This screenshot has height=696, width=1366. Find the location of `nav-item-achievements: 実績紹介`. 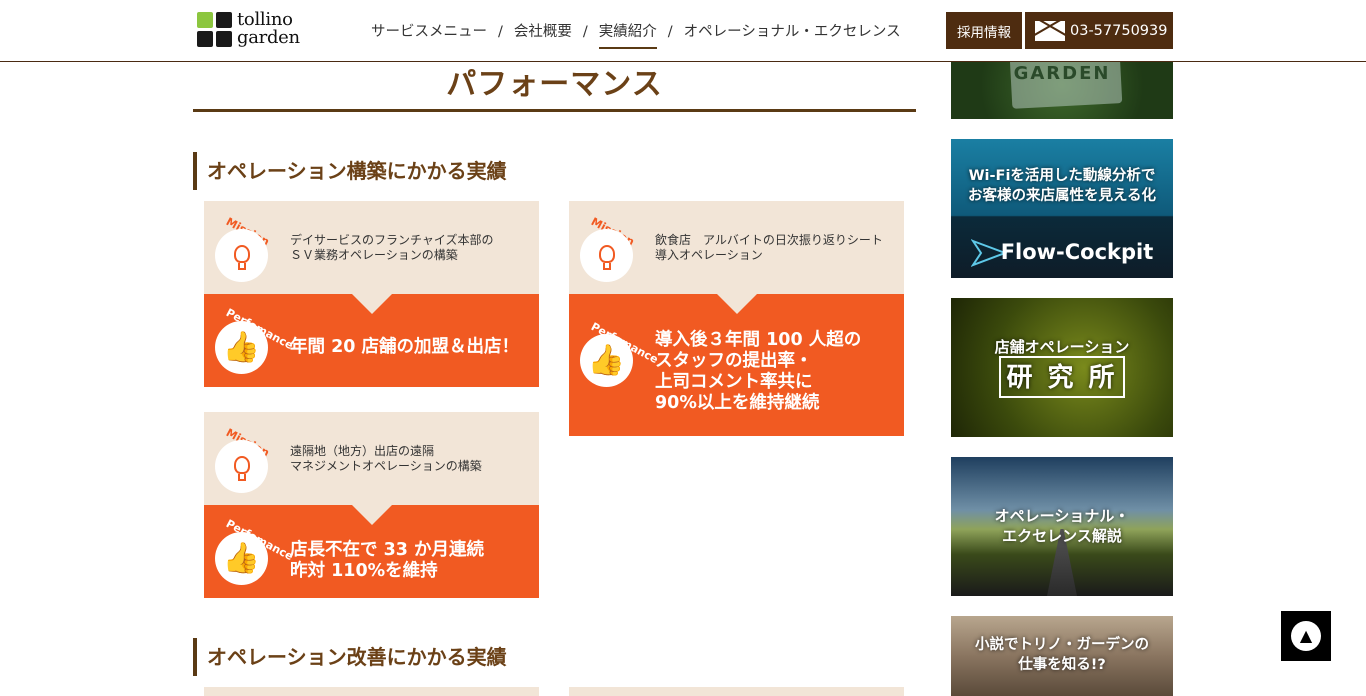

nav-item-achievements: 実績紹介 is located at coordinates (627, 34).